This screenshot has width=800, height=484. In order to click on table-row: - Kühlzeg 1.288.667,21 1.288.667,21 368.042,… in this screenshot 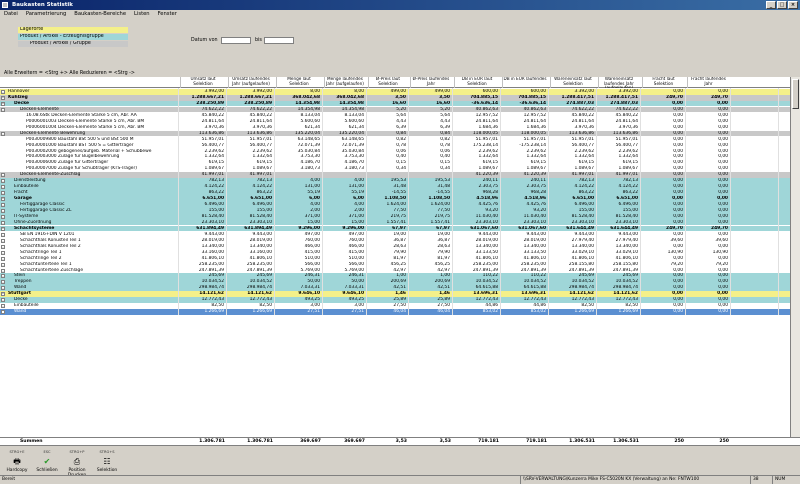, I will do `click(395, 97)`.